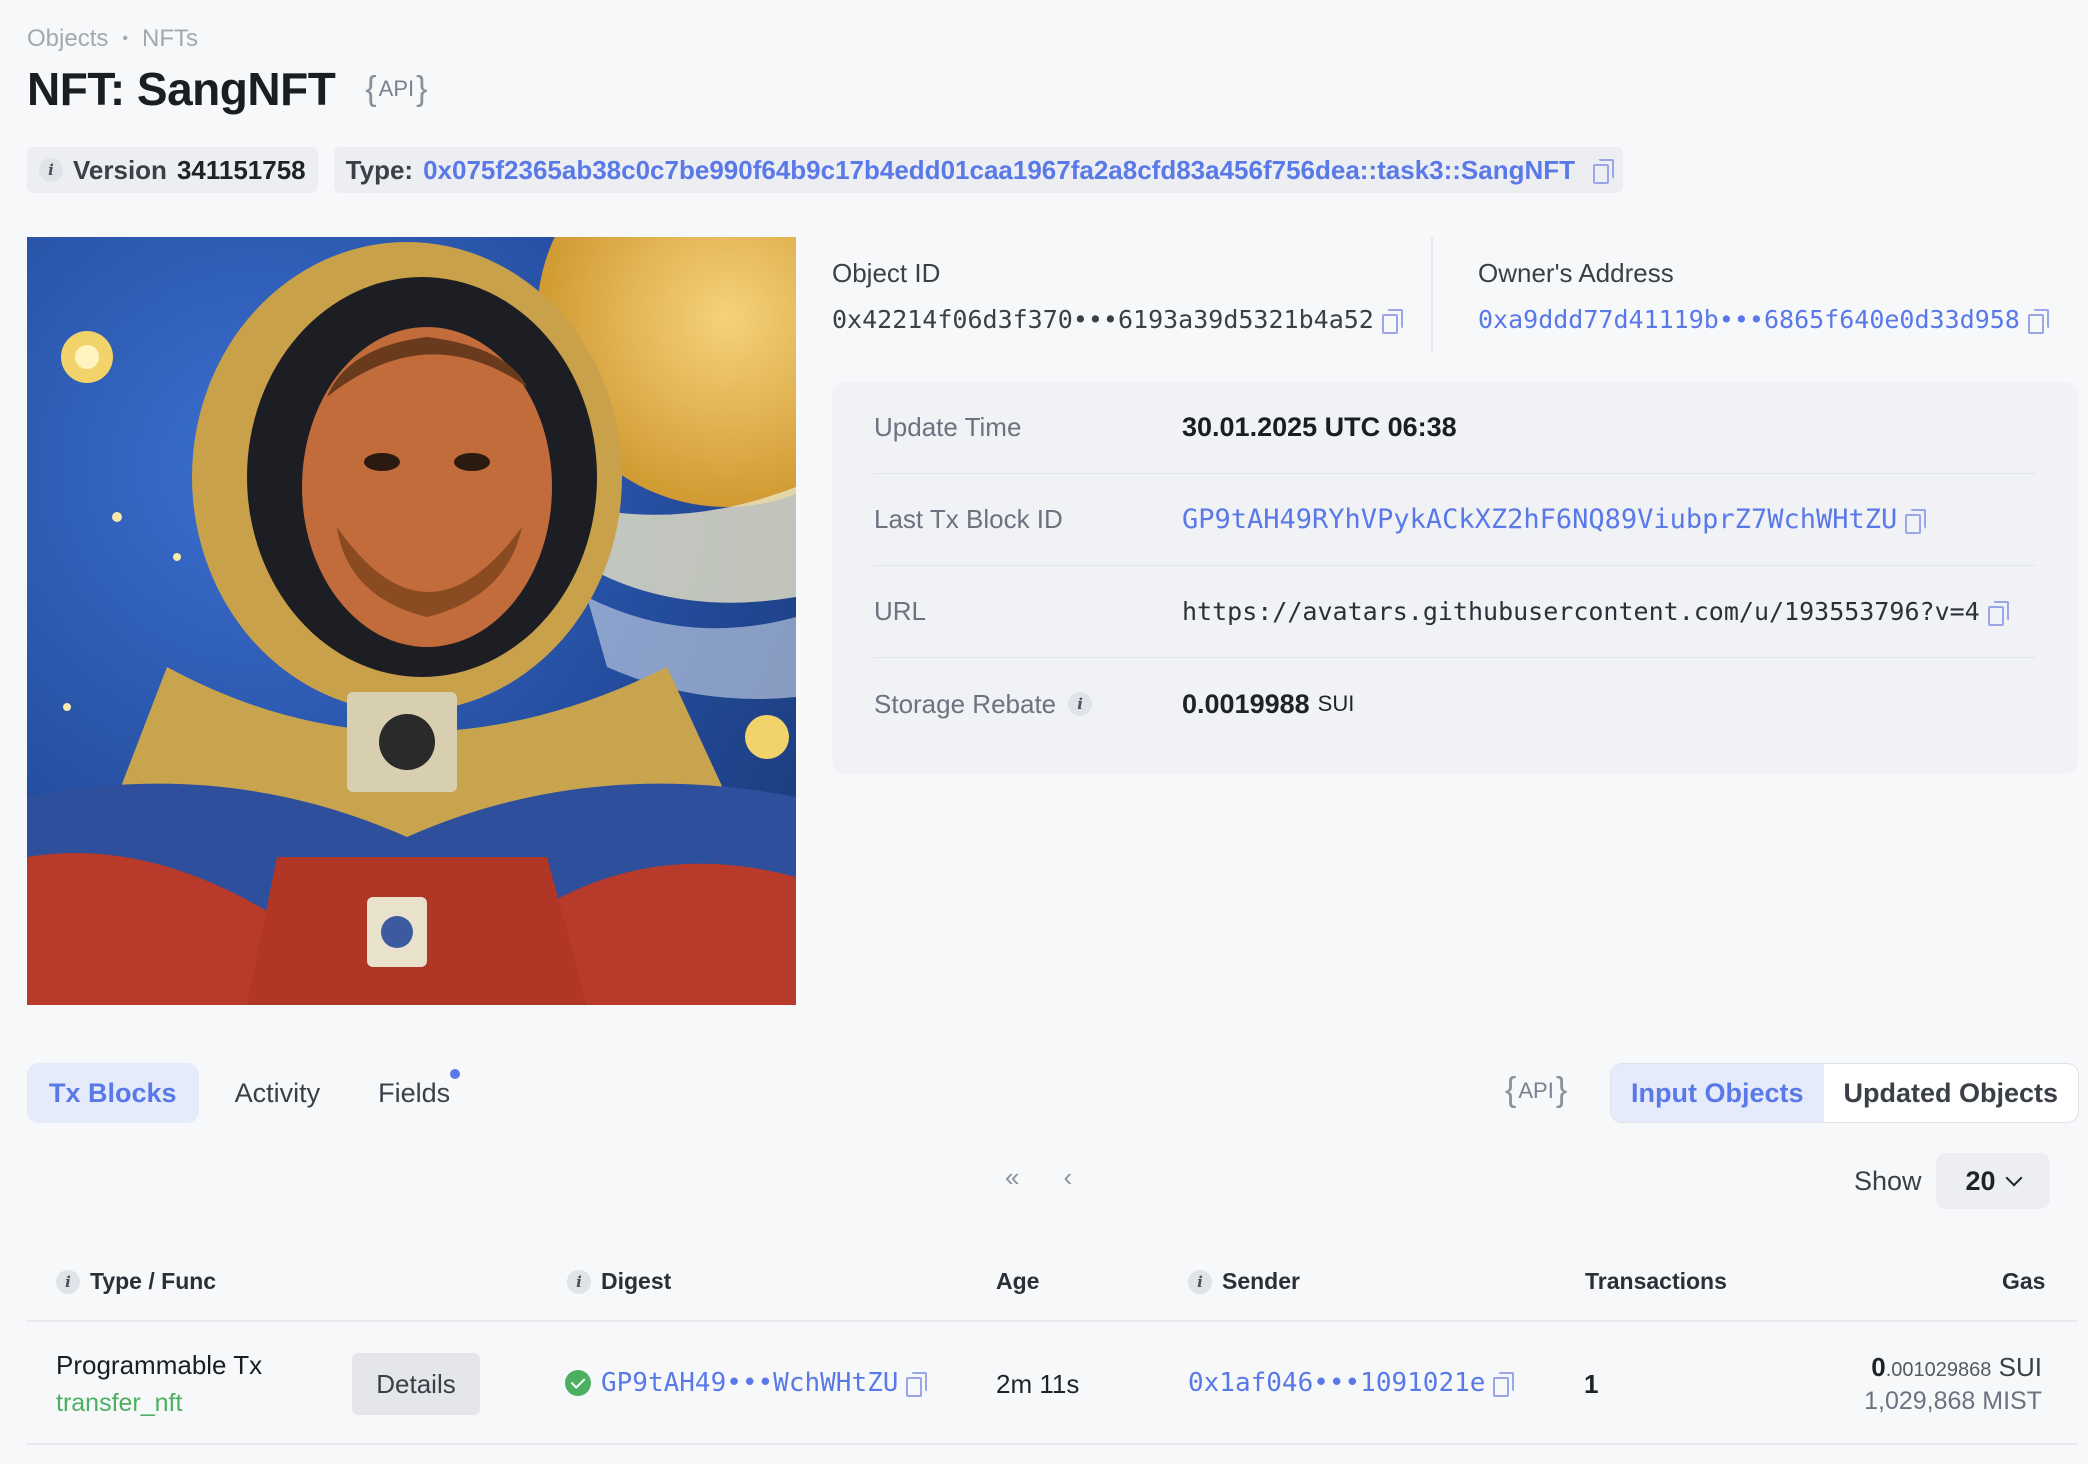 Image resolution: width=2088 pixels, height=1464 pixels. I want to click on gas-mist: 1,029,868 MIST, so click(1953, 1401).